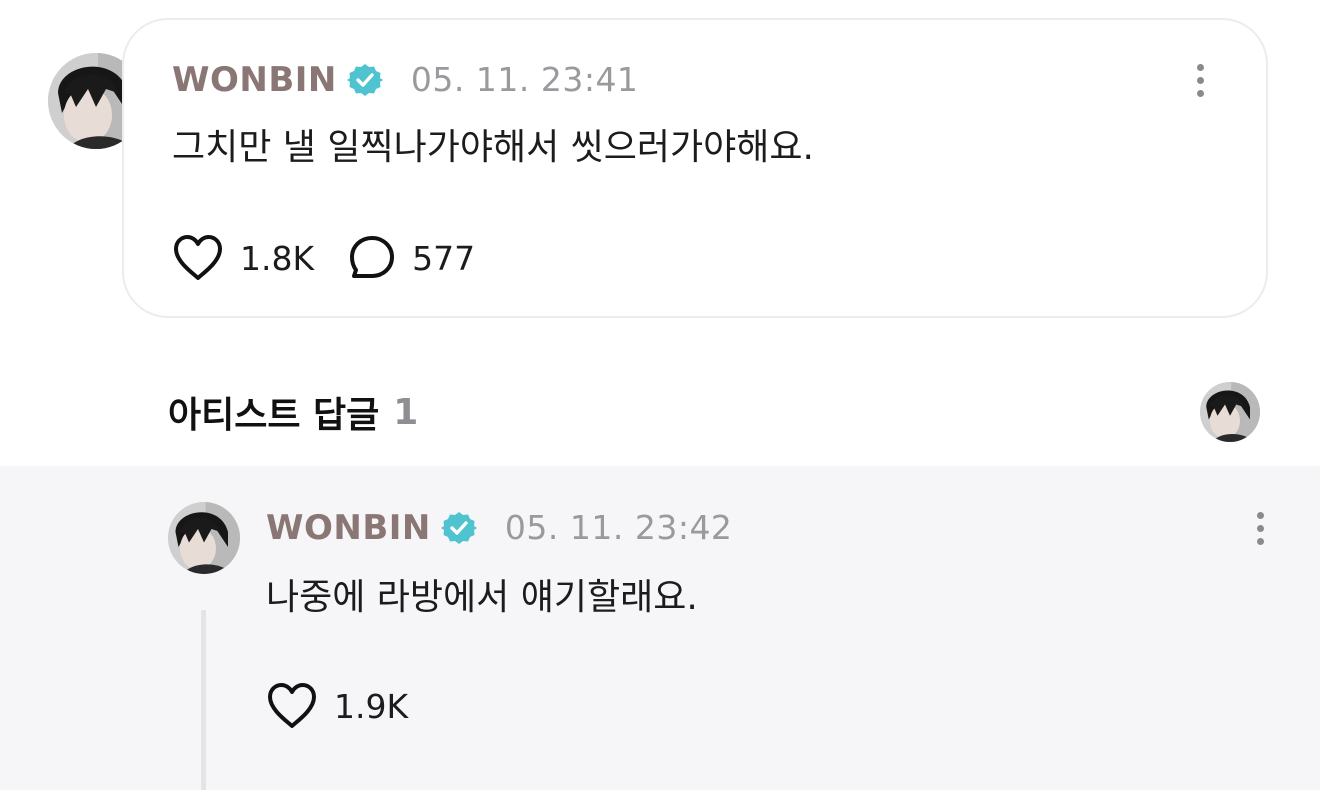 The height and width of the screenshot is (790, 1320). What do you see at coordinates (254, 80) in the screenshot?
I see `post-author-name: WONBIN` at bounding box center [254, 80].